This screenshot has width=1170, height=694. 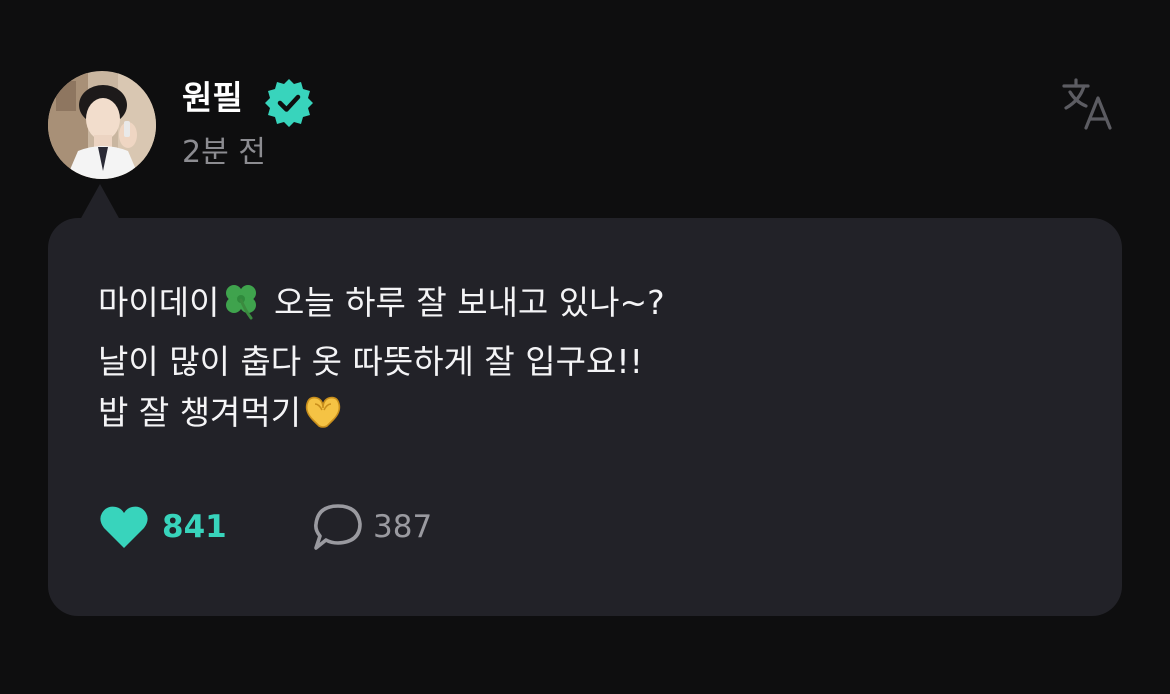 I want to click on comment-count: 387, so click(x=403, y=527).